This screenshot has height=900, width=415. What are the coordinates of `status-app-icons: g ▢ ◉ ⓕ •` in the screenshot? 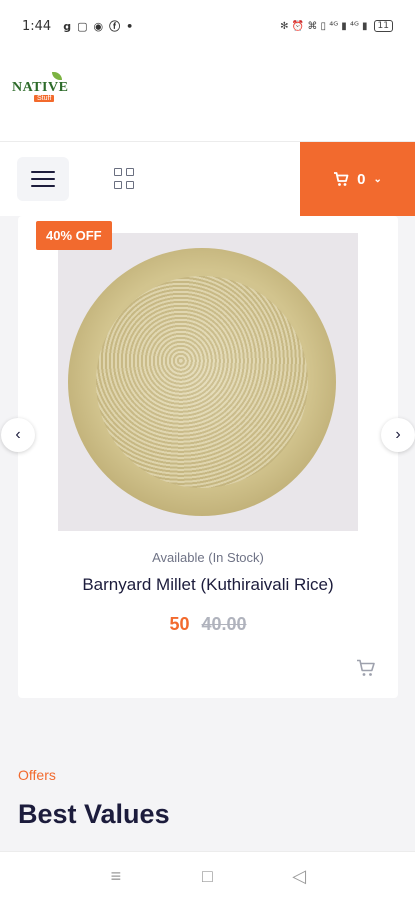 It's located at (98, 26).